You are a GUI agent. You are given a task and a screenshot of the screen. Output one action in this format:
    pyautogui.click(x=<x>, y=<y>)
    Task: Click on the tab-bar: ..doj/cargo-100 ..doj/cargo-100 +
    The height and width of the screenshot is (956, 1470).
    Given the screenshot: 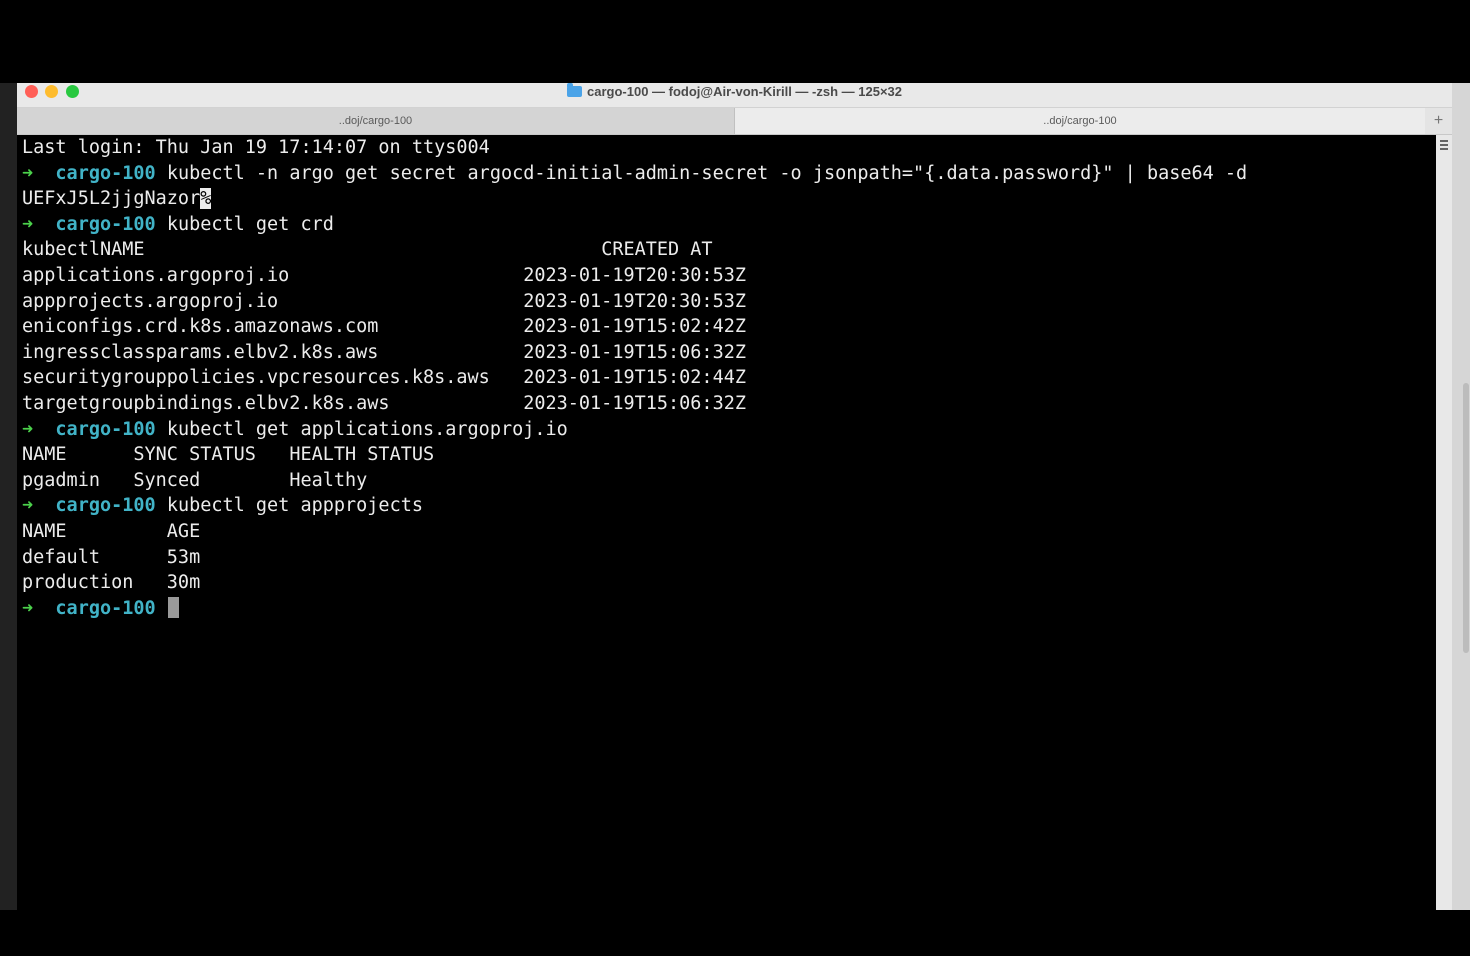 What is the action you would take?
    pyautogui.click(x=734, y=121)
    